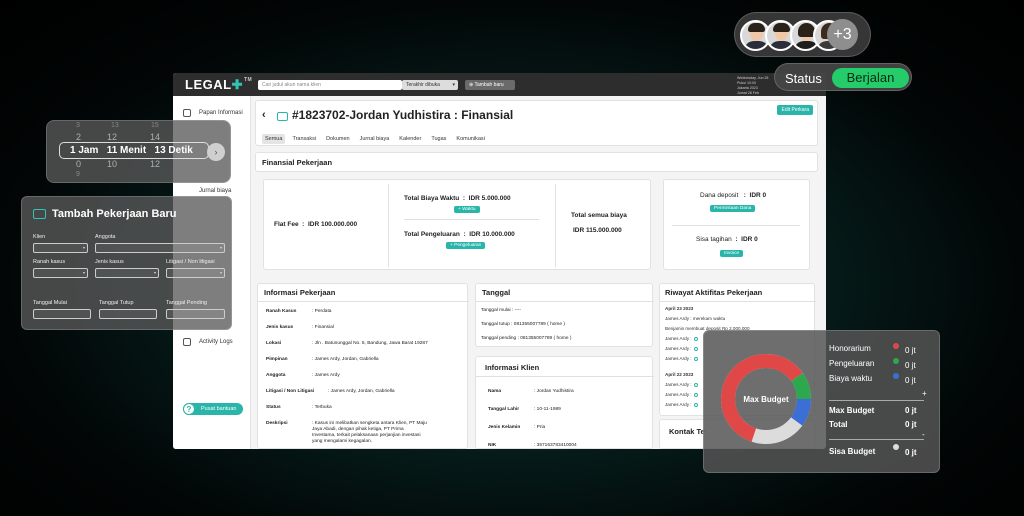 Image resolution: width=1024 pixels, height=516 pixels. Describe the element at coordinates (496, 292) in the screenshot. I see `dates-title: Tanggal` at that location.